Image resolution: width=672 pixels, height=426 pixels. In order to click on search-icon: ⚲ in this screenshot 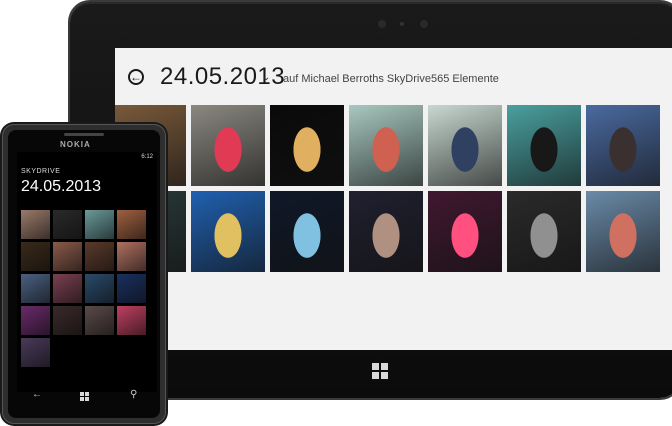, I will do `click(133, 394)`.